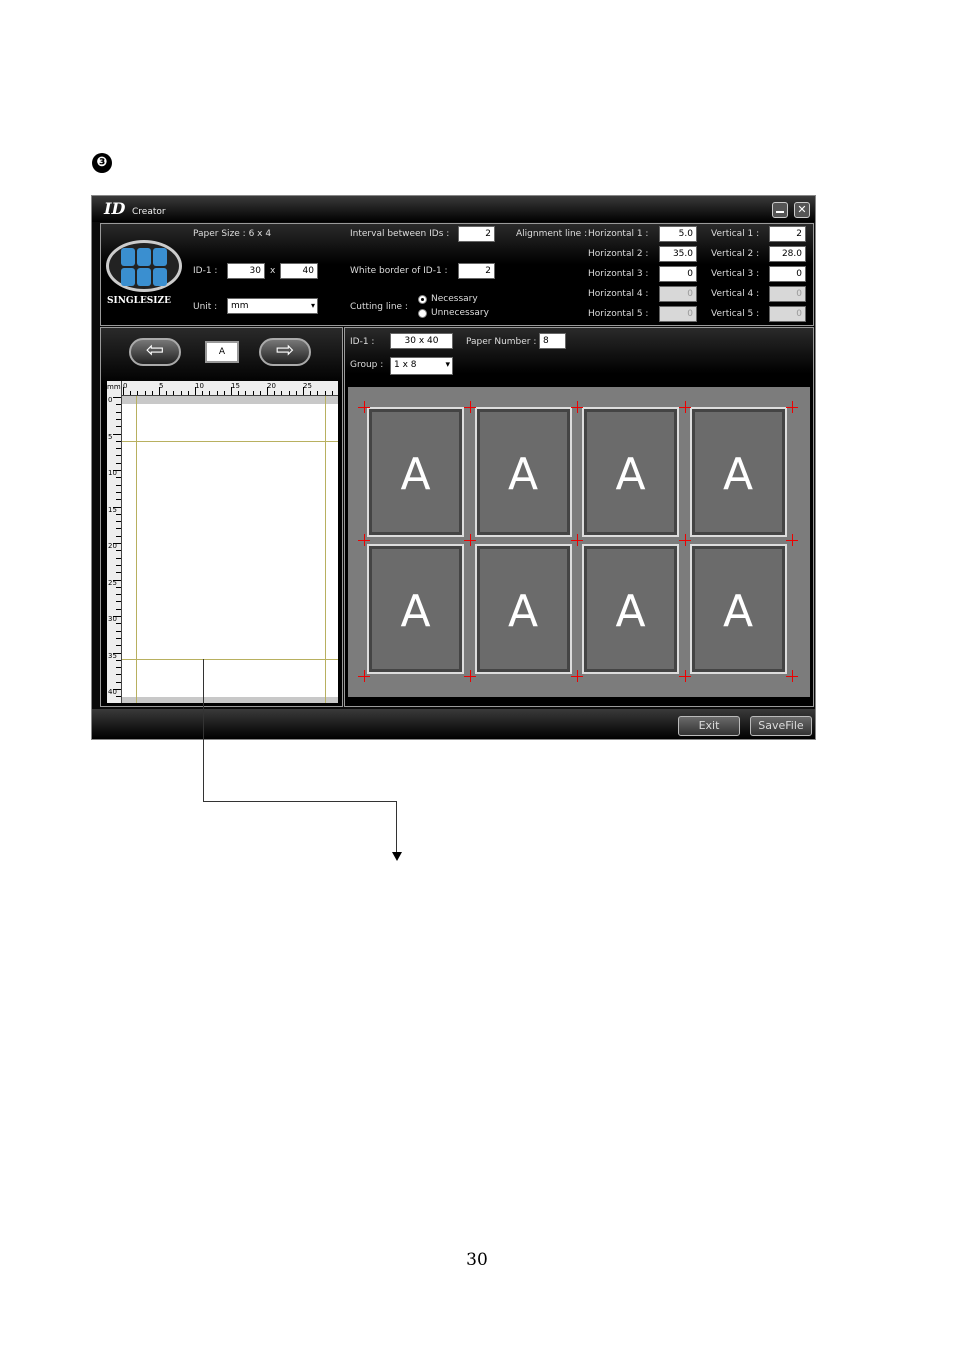 The width and height of the screenshot is (954, 1350). Describe the element at coordinates (453, 724) in the screenshot. I see `footer-bar: Exit SaveFile` at that location.